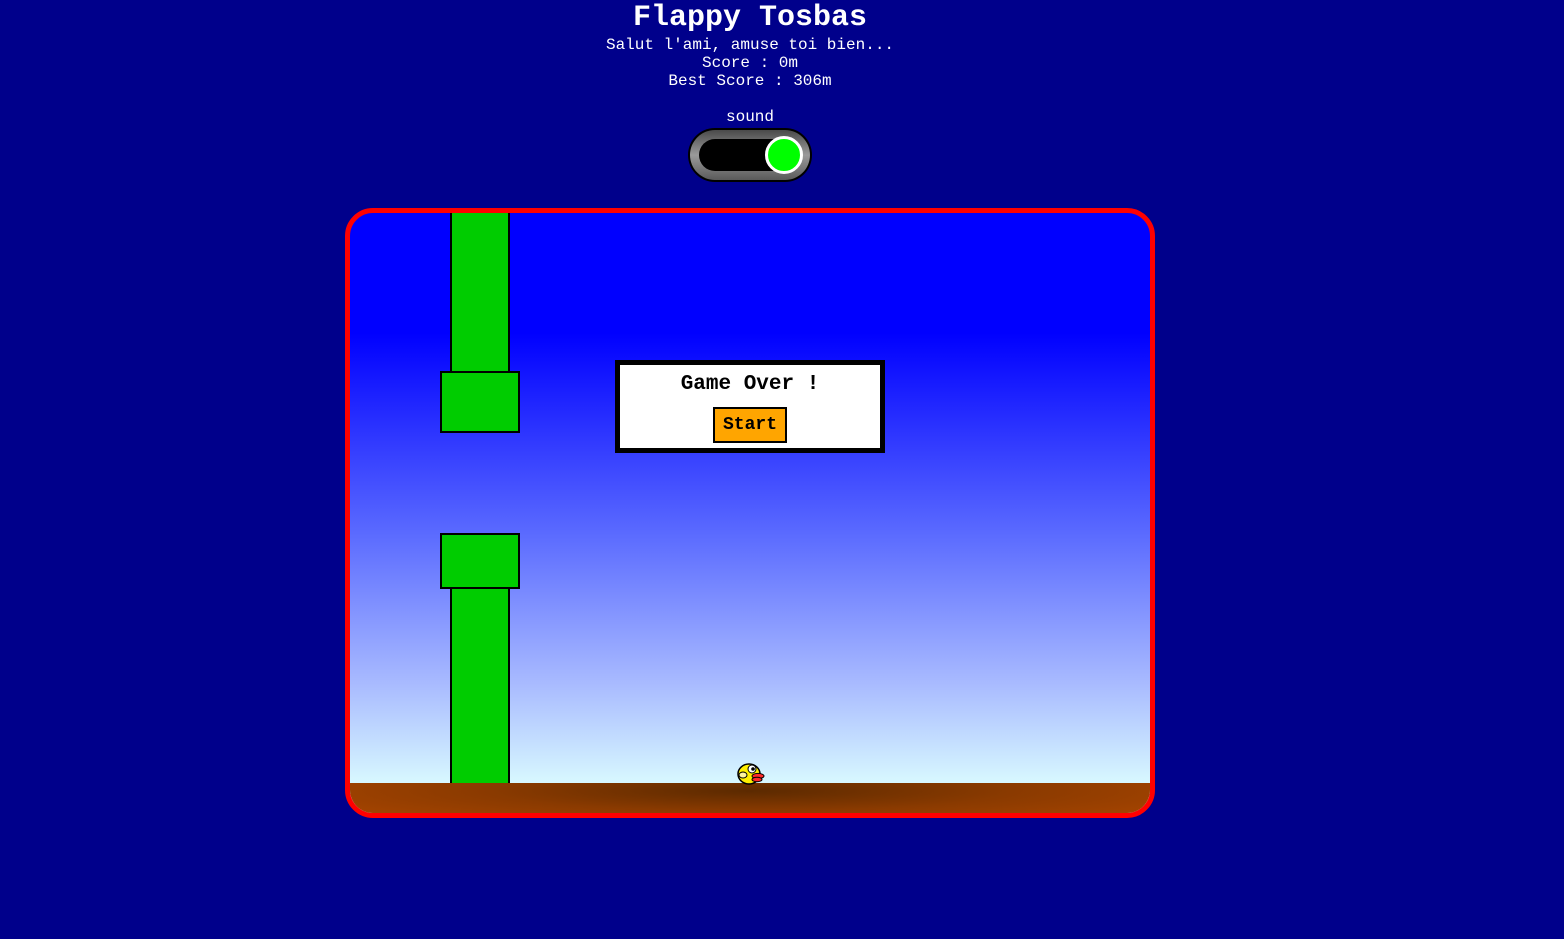 This screenshot has height=939, width=1564. Describe the element at coordinates (749, 63) in the screenshot. I see `current-score: Score : 0m` at that location.